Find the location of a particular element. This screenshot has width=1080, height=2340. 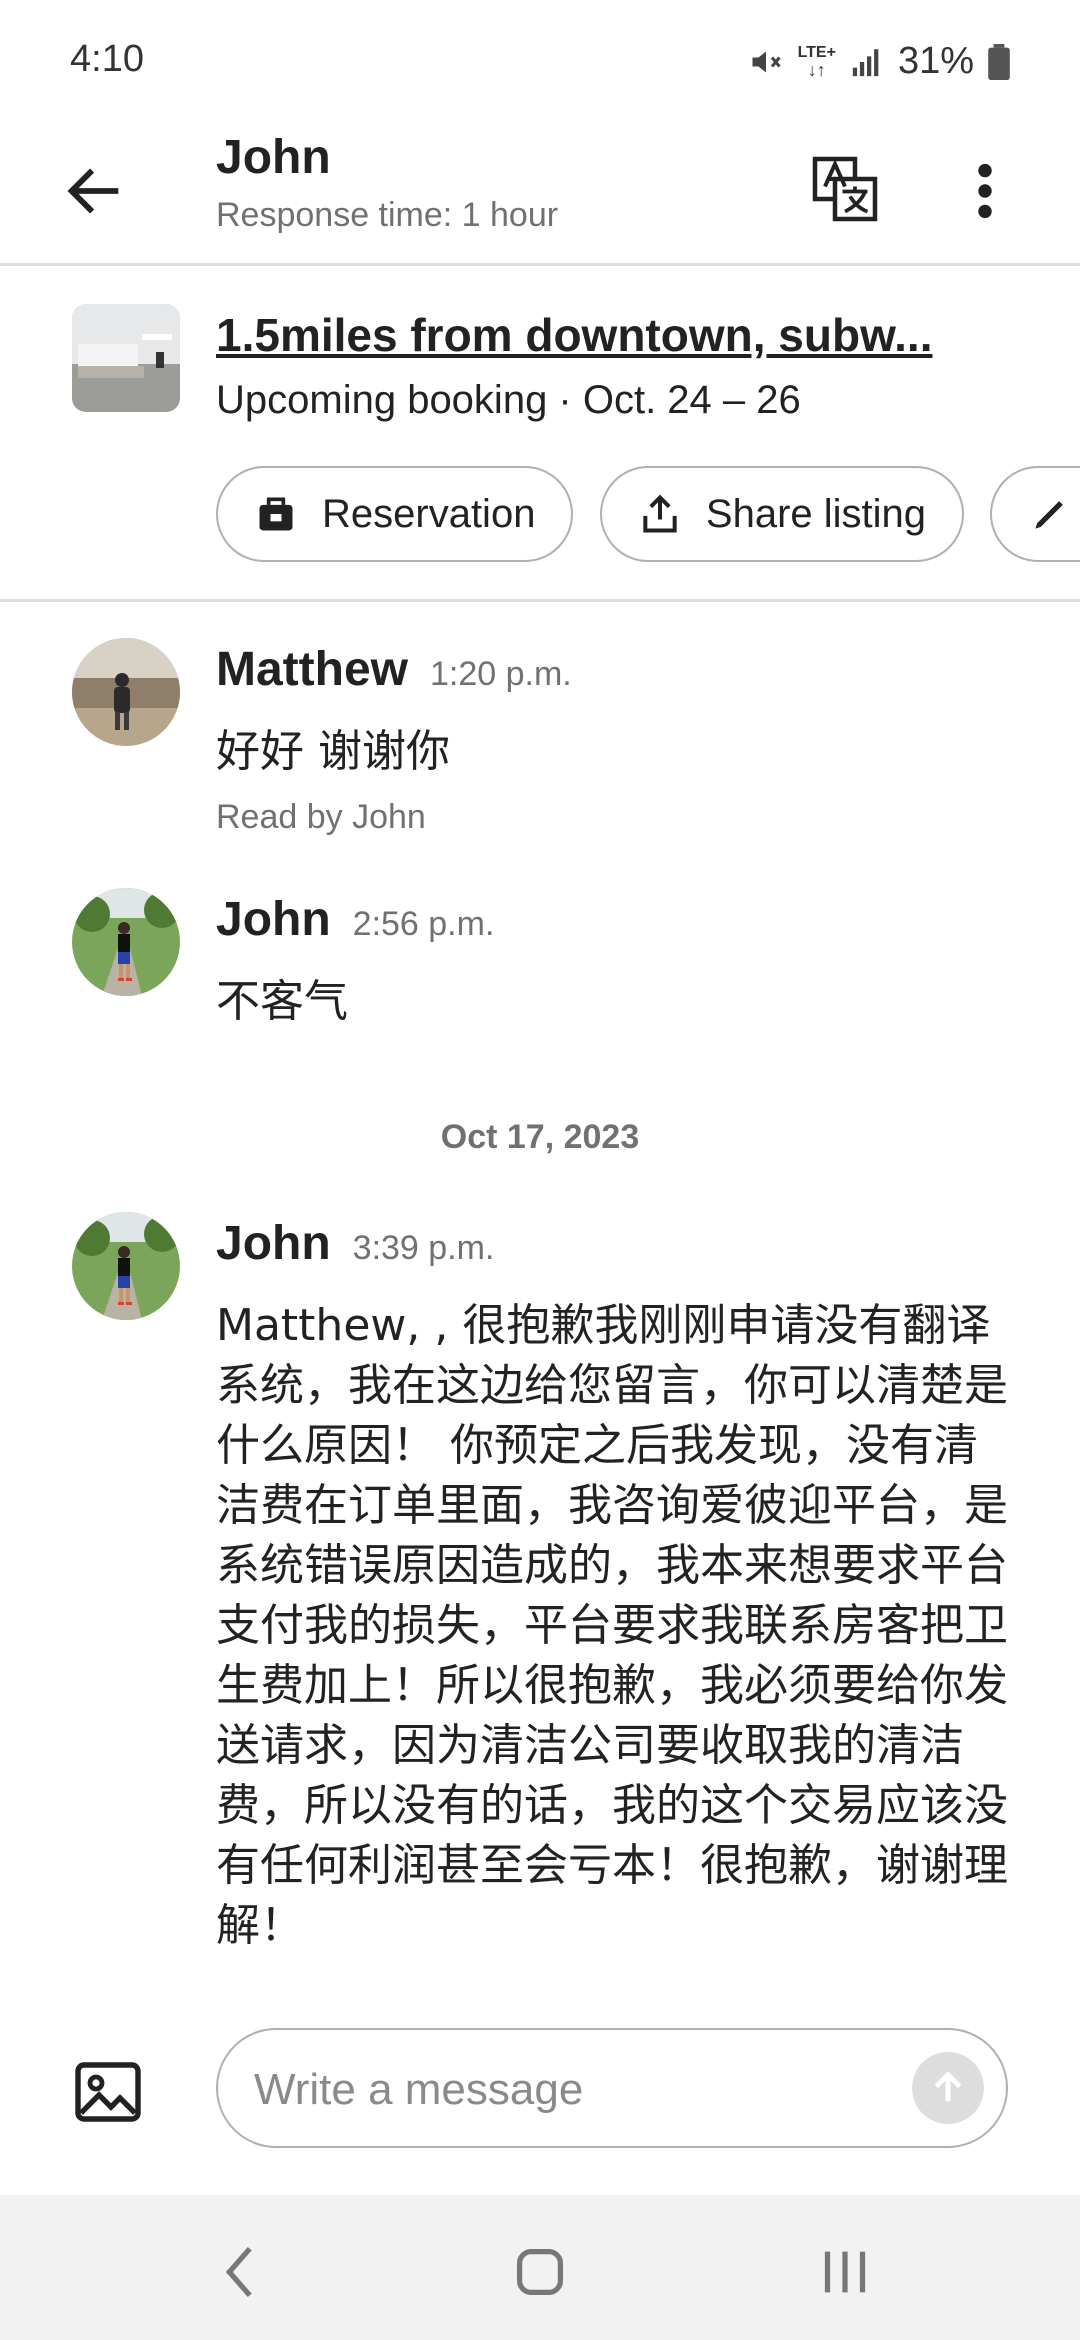

response-time: Response time: 1 hour is located at coordinates (387, 215).